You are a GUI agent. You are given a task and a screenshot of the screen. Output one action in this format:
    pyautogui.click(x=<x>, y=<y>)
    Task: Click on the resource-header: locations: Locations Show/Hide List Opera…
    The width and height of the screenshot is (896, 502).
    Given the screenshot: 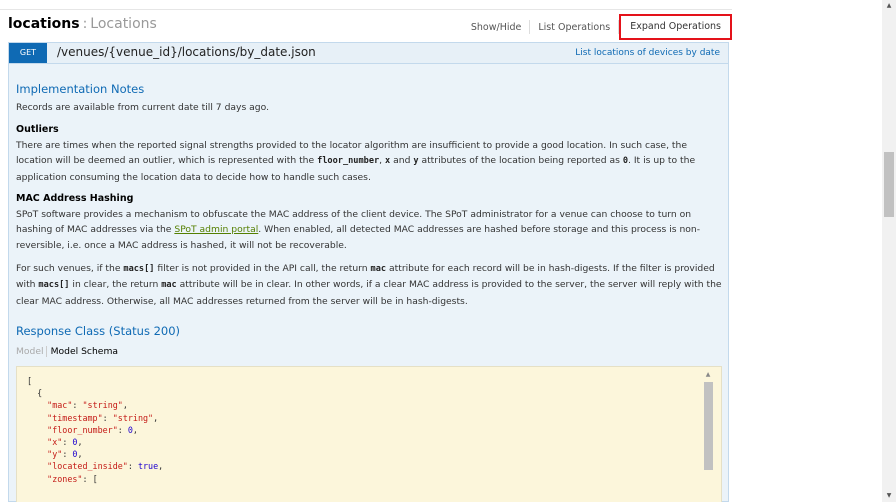 What is the action you would take?
    pyautogui.click(x=370, y=28)
    